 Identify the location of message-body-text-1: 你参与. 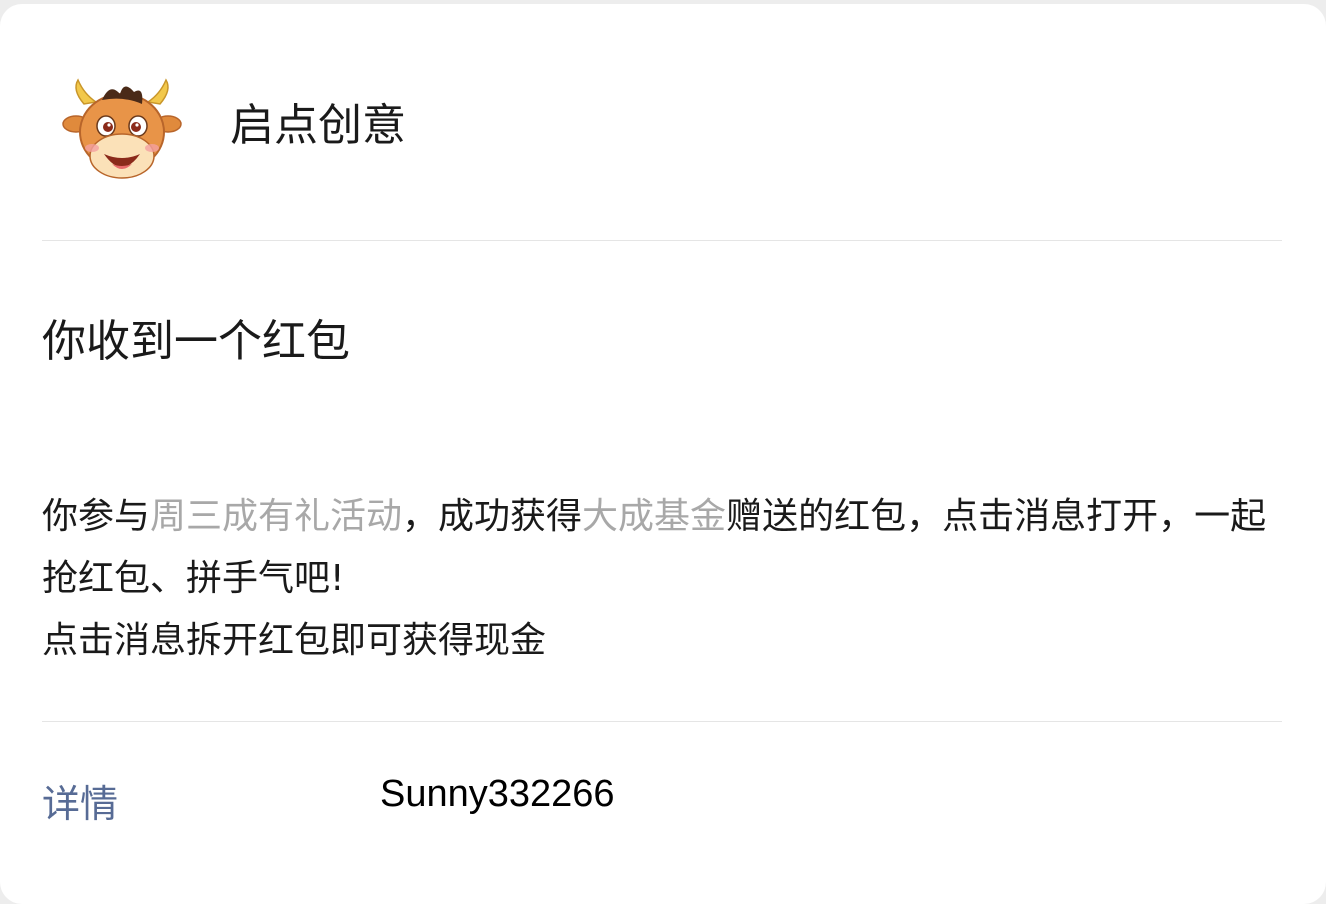
(96, 516).